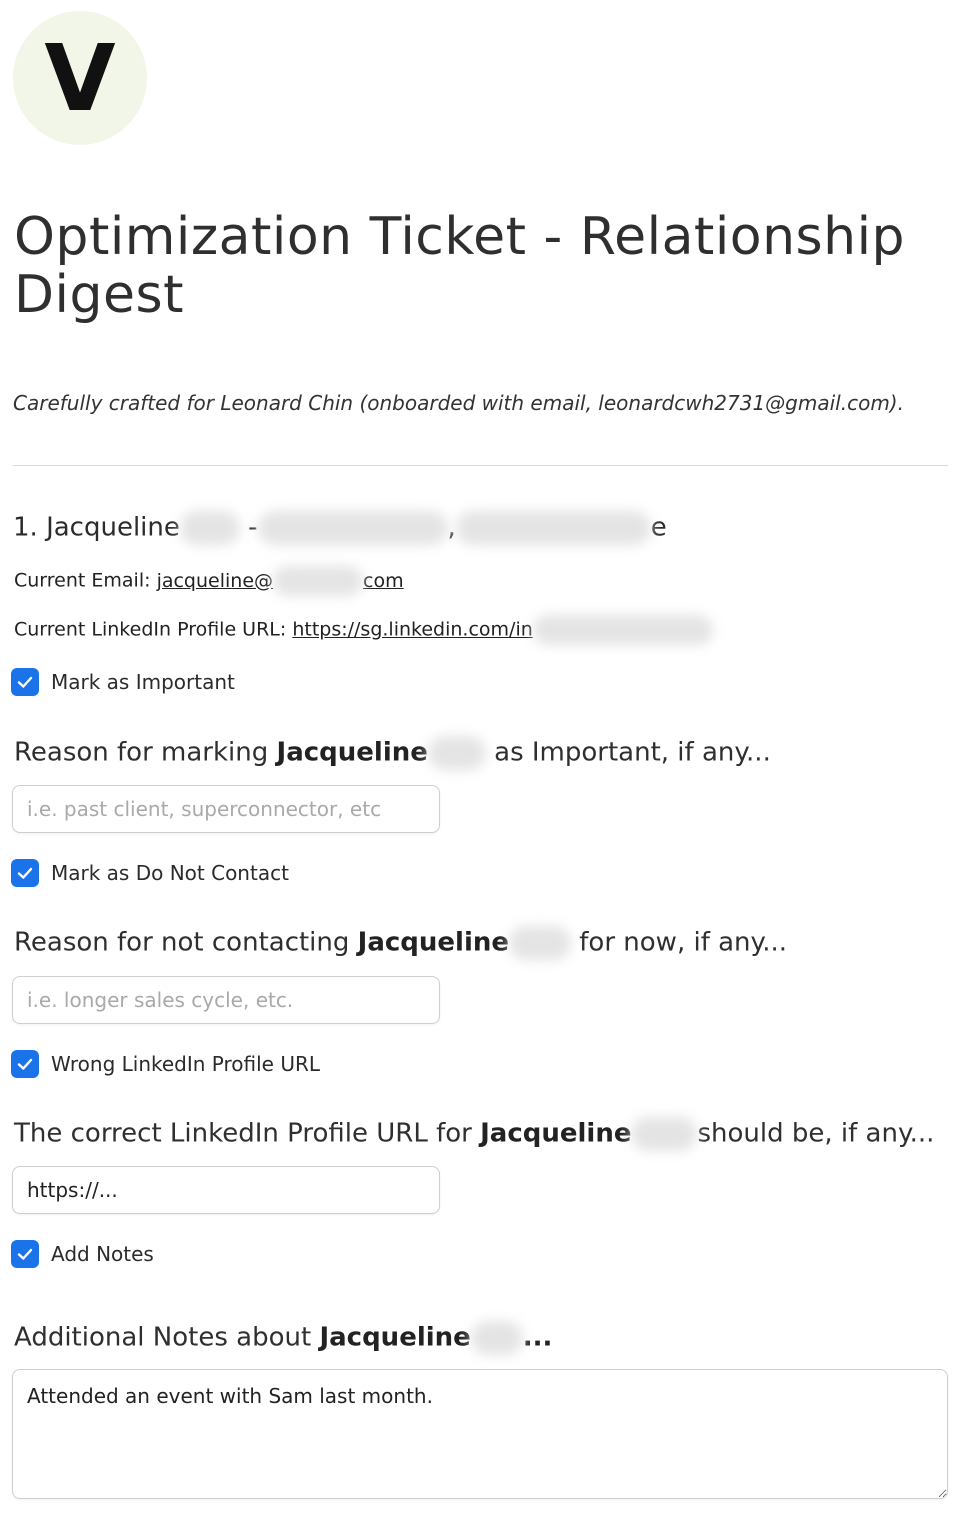 This screenshot has width=962, height=1516. What do you see at coordinates (318, 581) in the screenshot?
I see `redacted-email-domain` at bounding box center [318, 581].